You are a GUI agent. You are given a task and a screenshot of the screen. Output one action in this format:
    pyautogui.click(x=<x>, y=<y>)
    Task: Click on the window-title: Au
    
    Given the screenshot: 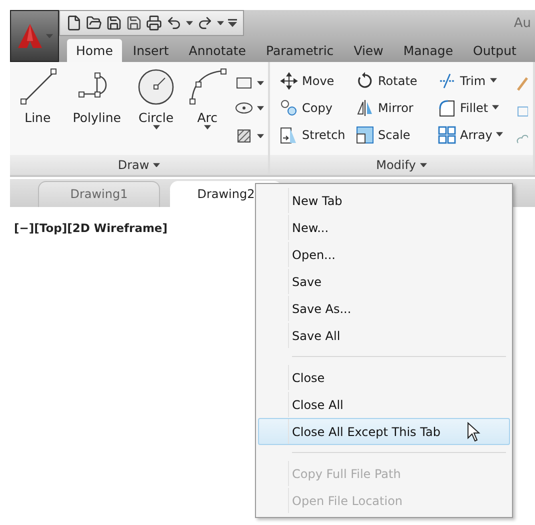 What is the action you would take?
    pyautogui.click(x=523, y=23)
    